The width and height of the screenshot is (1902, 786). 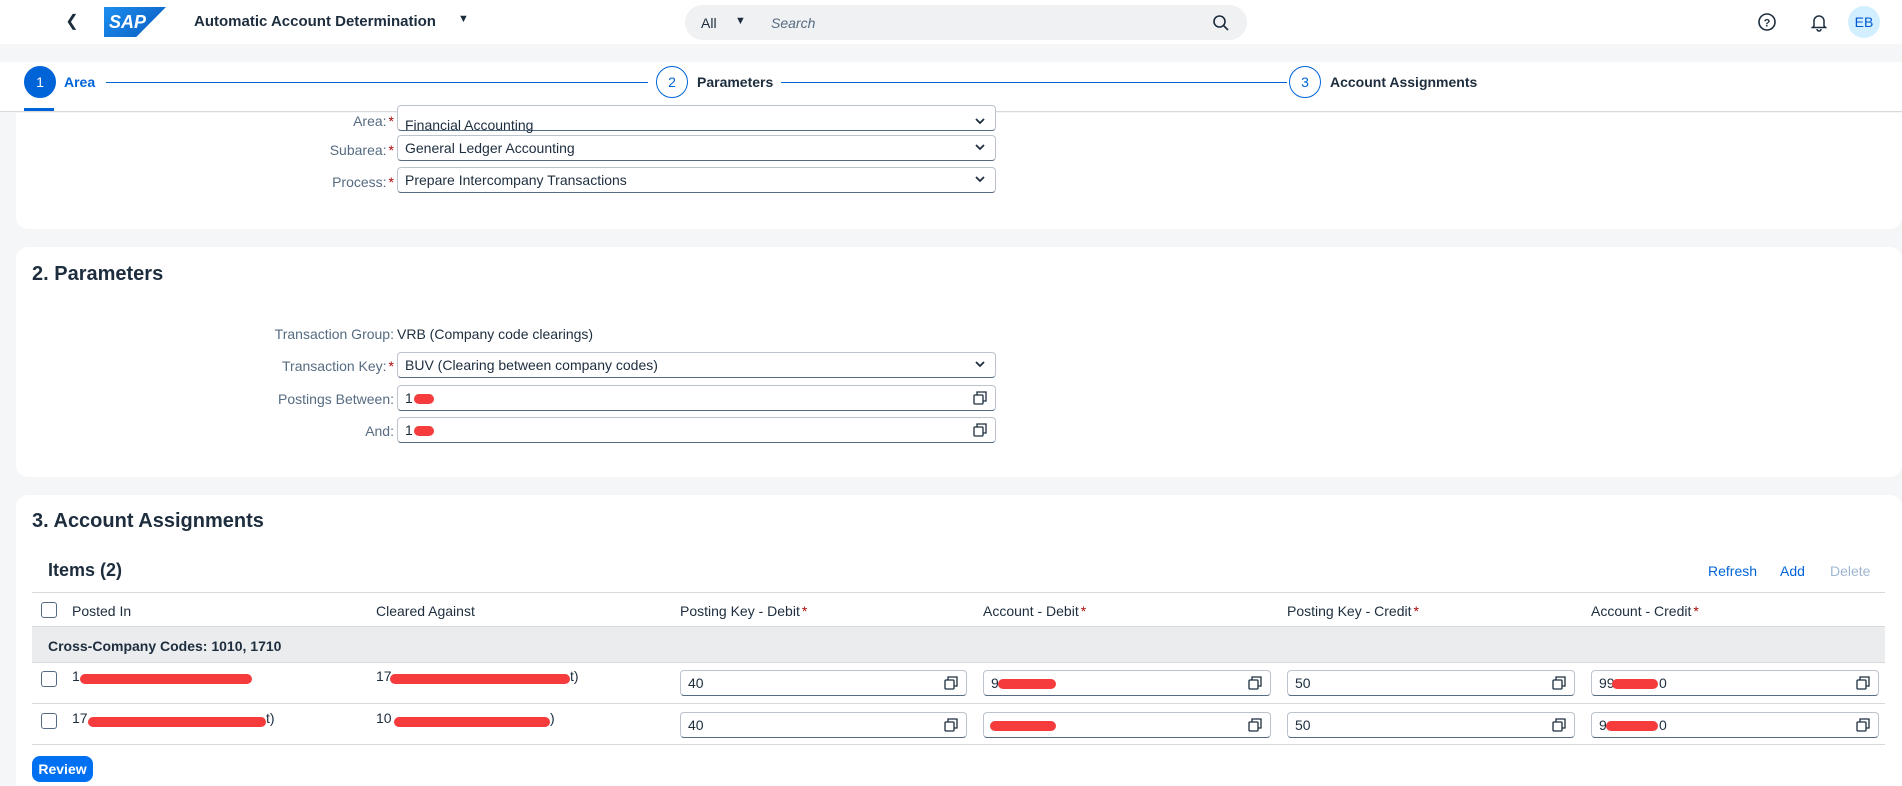 I want to click on sap-logo: SAP, so click(x=135, y=22).